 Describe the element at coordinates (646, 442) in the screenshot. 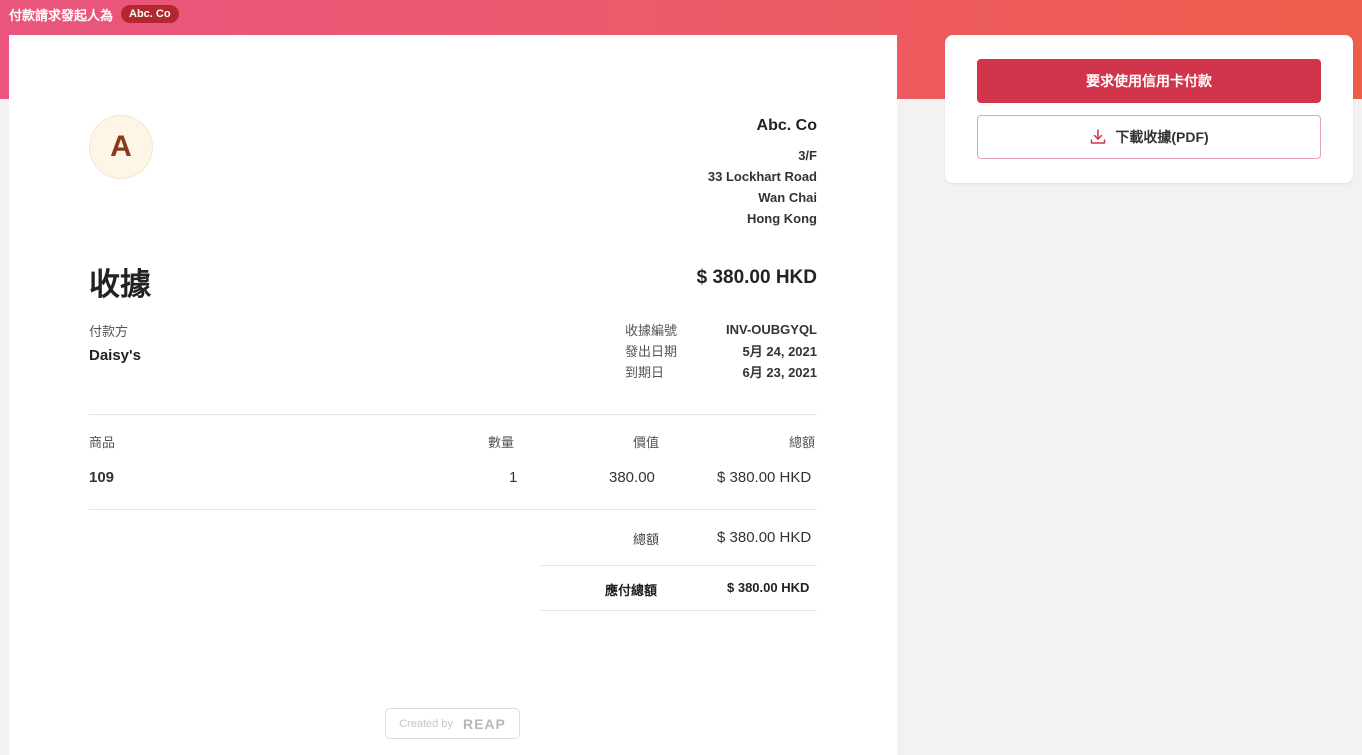

I see `column-header-price: 價值` at that location.